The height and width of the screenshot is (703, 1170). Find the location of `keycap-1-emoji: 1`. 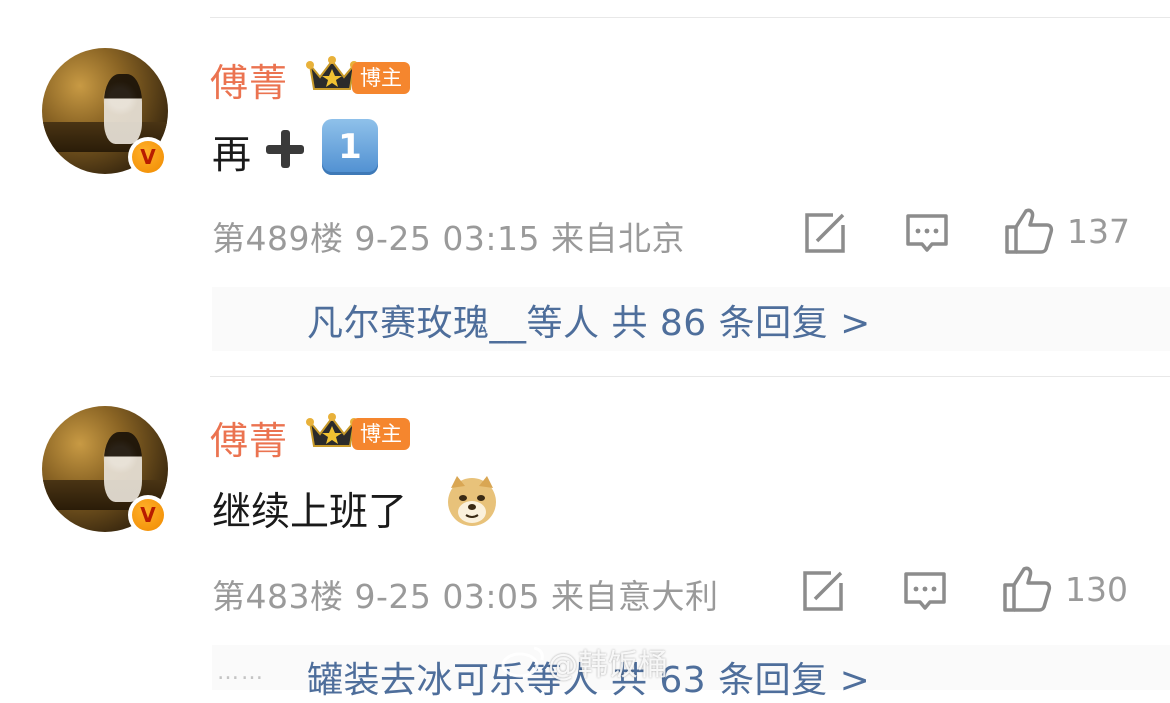

keycap-1-emoji: 1 is located at coordinates (350, 147).